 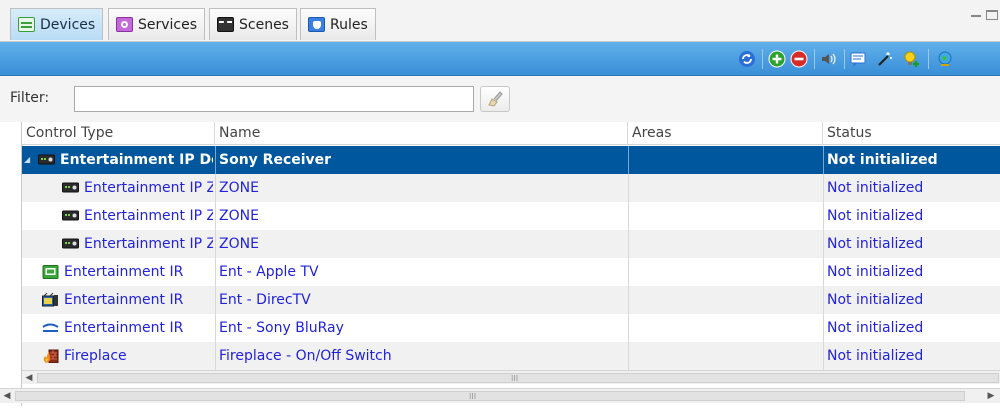 What do you see at coordinates (859, 59) in the screenshot?
I see `message-icon` at bounding box center [859, 59].